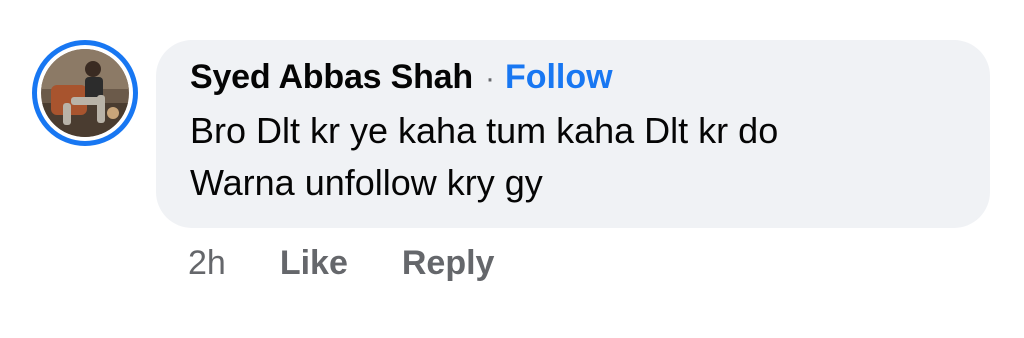 Image resolution: width=1024 pixels, height=338 pixels. I want to click on avatar, so click(85, 93).